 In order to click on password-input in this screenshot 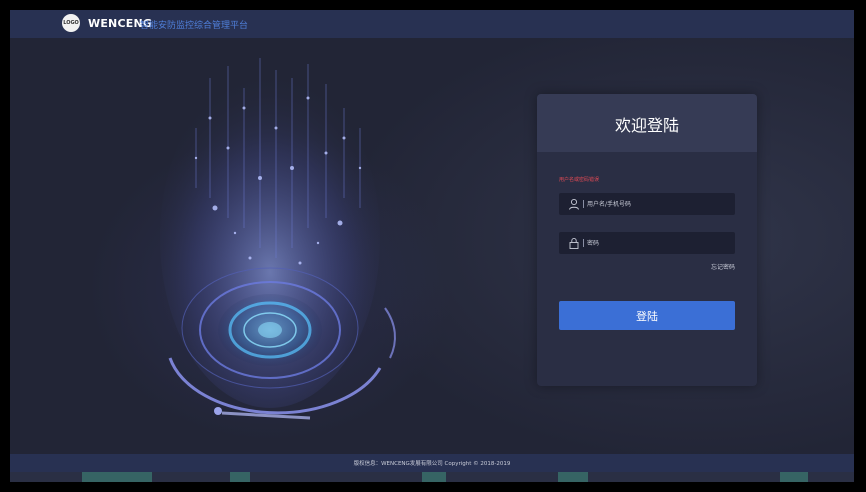, I will do `click(657, 243)`.